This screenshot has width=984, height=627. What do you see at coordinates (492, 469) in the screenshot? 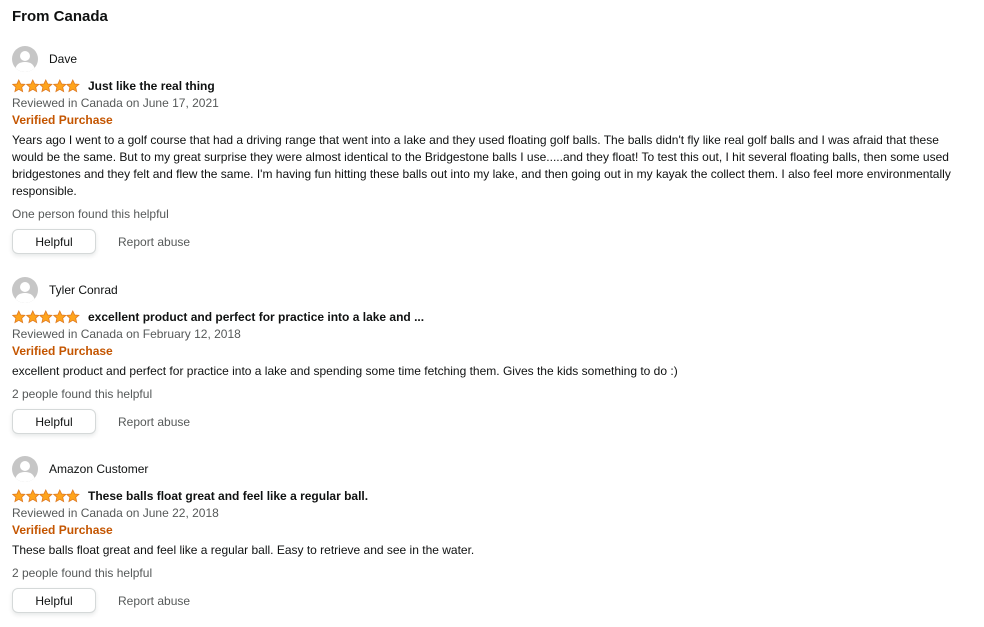
I see `reviewer-profile: Amazon Customer` at bounding box center [492, 469].